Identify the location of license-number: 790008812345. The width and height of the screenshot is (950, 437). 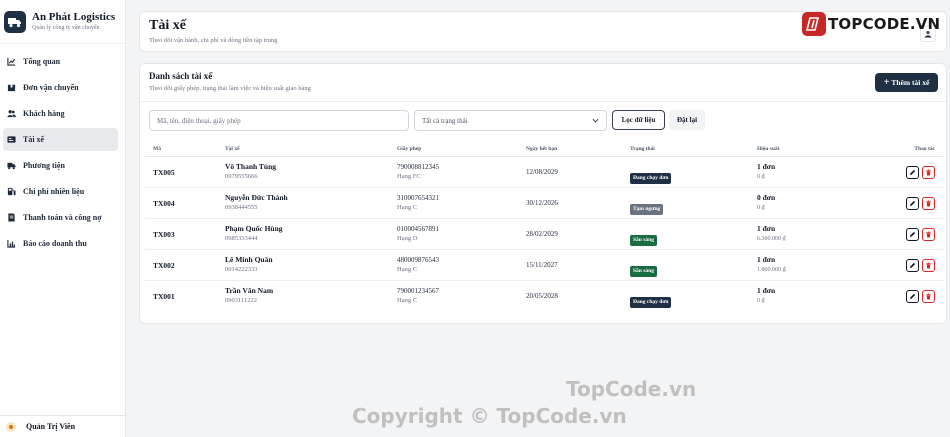
(418, 167).